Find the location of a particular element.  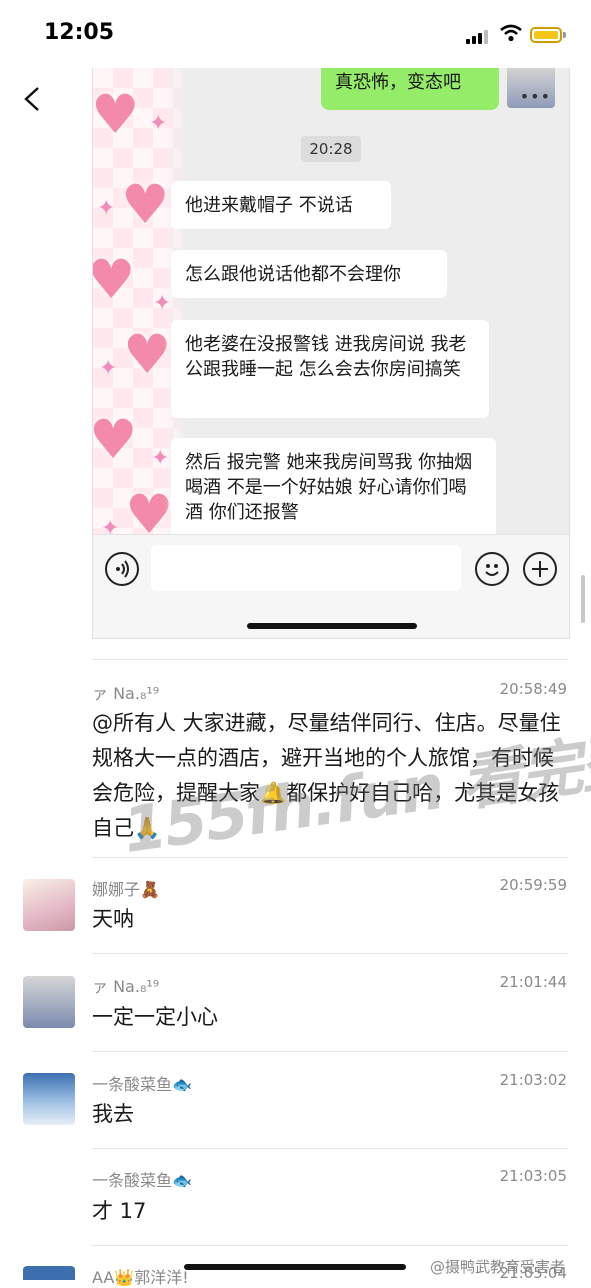

back-button is located at coordinates (33, 99).